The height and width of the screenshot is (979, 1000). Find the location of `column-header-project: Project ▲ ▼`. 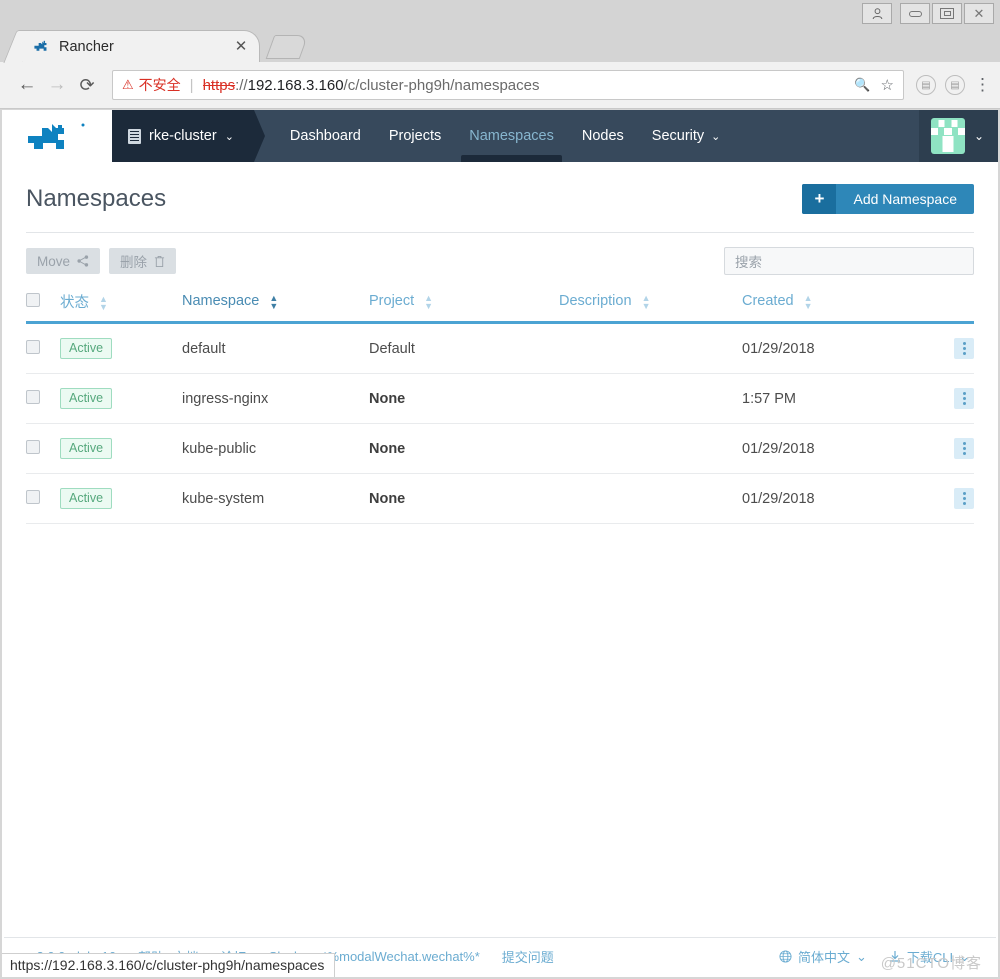

column-header-project: Project ▲ ▼ is located at coordinates (464, 304).